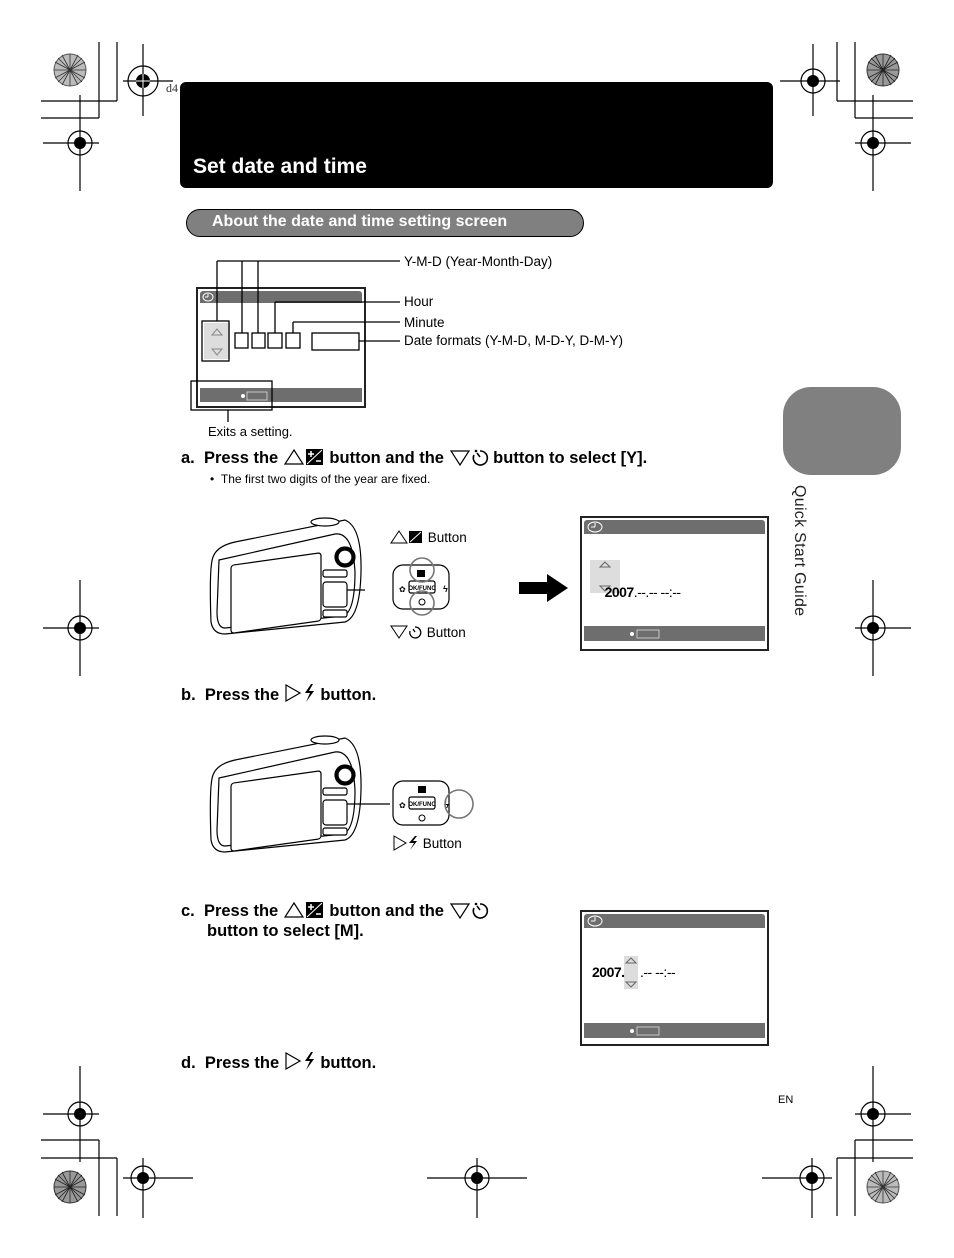  I want to click on lcd-screen-select-month: 2007. .-- --:--, so click(674, 978).